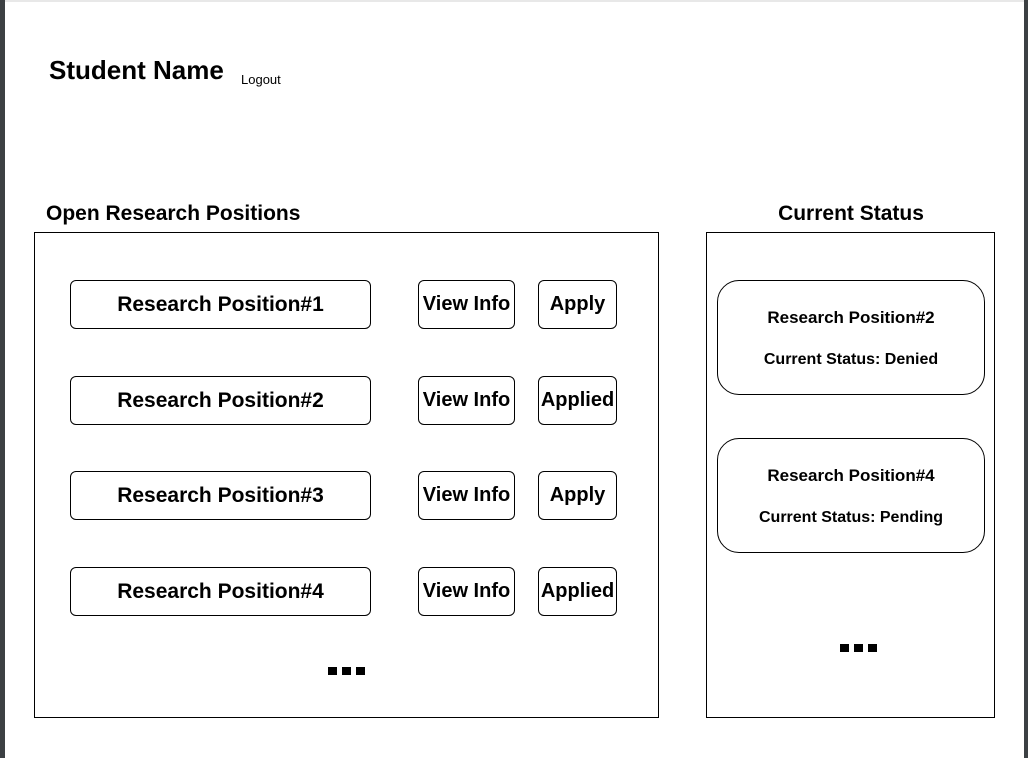 The image size is (1028, 758). Describe the element at coordinates (261, 80) in the screenshot. I see `logout-link: Logout` at that location.